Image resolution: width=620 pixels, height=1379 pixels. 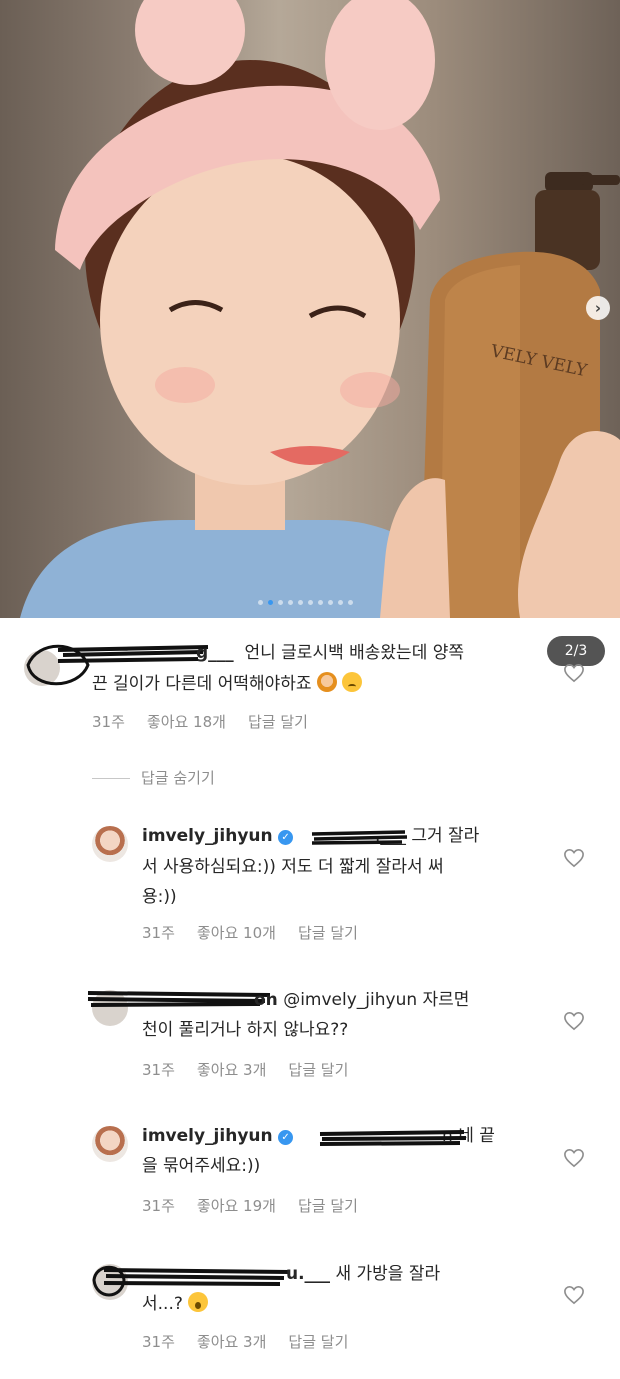 I want to click on comment-body-line2: 을 묶어주세요:)), so click(x=201, y=1166).